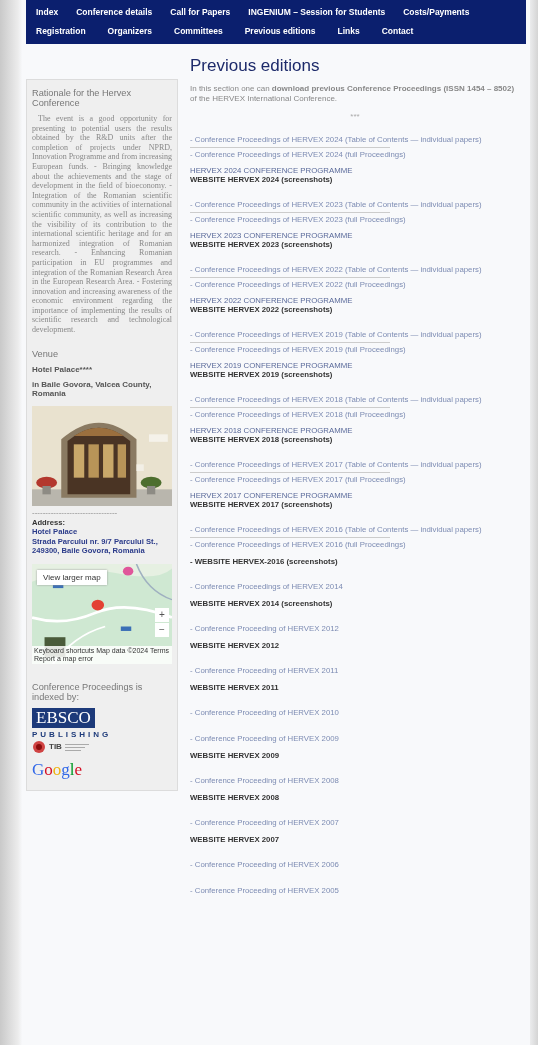 The height and width of the screenshot is (1045, 538). What do you see at coordinates (63, 717) in the screenshot?
I see `ebsco-logo: EBSCO` at bounding box center [63, 717].